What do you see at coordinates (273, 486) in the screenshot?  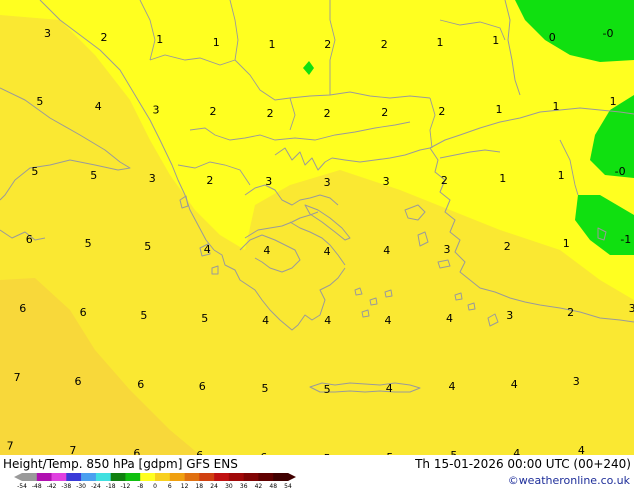 I see `scale-label: 48` at bounding box center [273, 486].